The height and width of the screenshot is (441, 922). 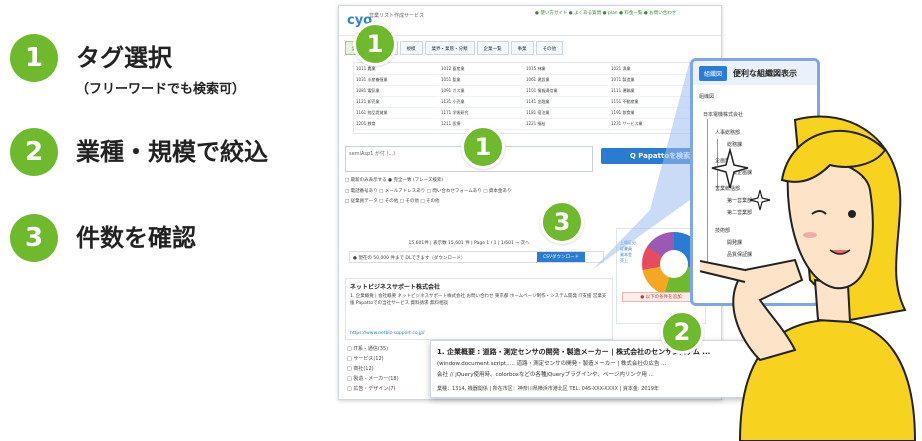 I want to click on org-chart-subhead: 組織図, so click(x=707, y=97).